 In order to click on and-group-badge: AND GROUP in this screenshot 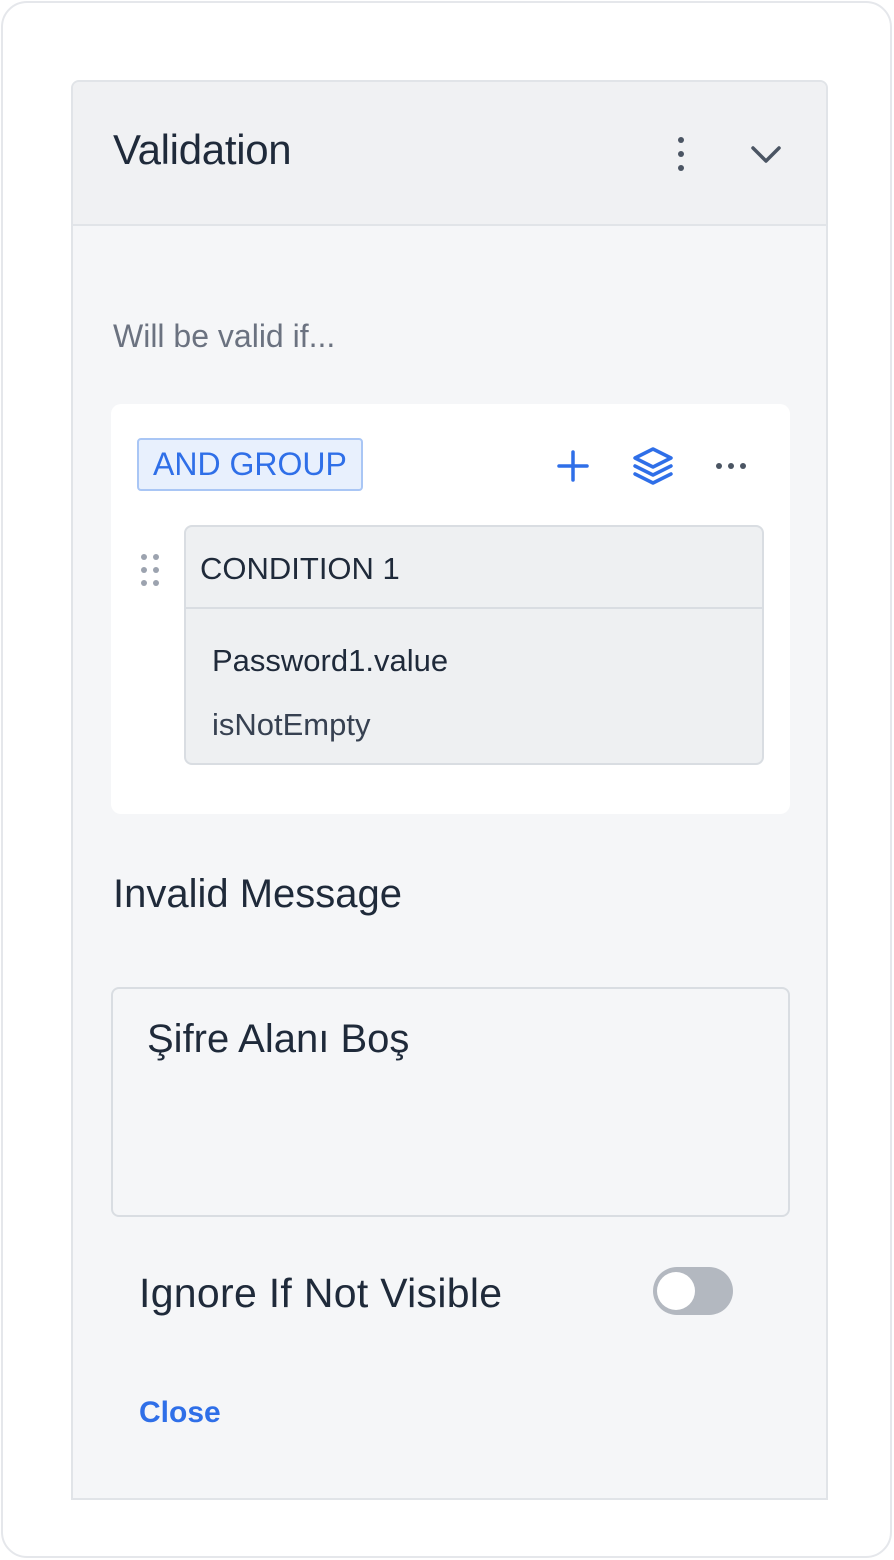, I will do `click(250, 464)`.